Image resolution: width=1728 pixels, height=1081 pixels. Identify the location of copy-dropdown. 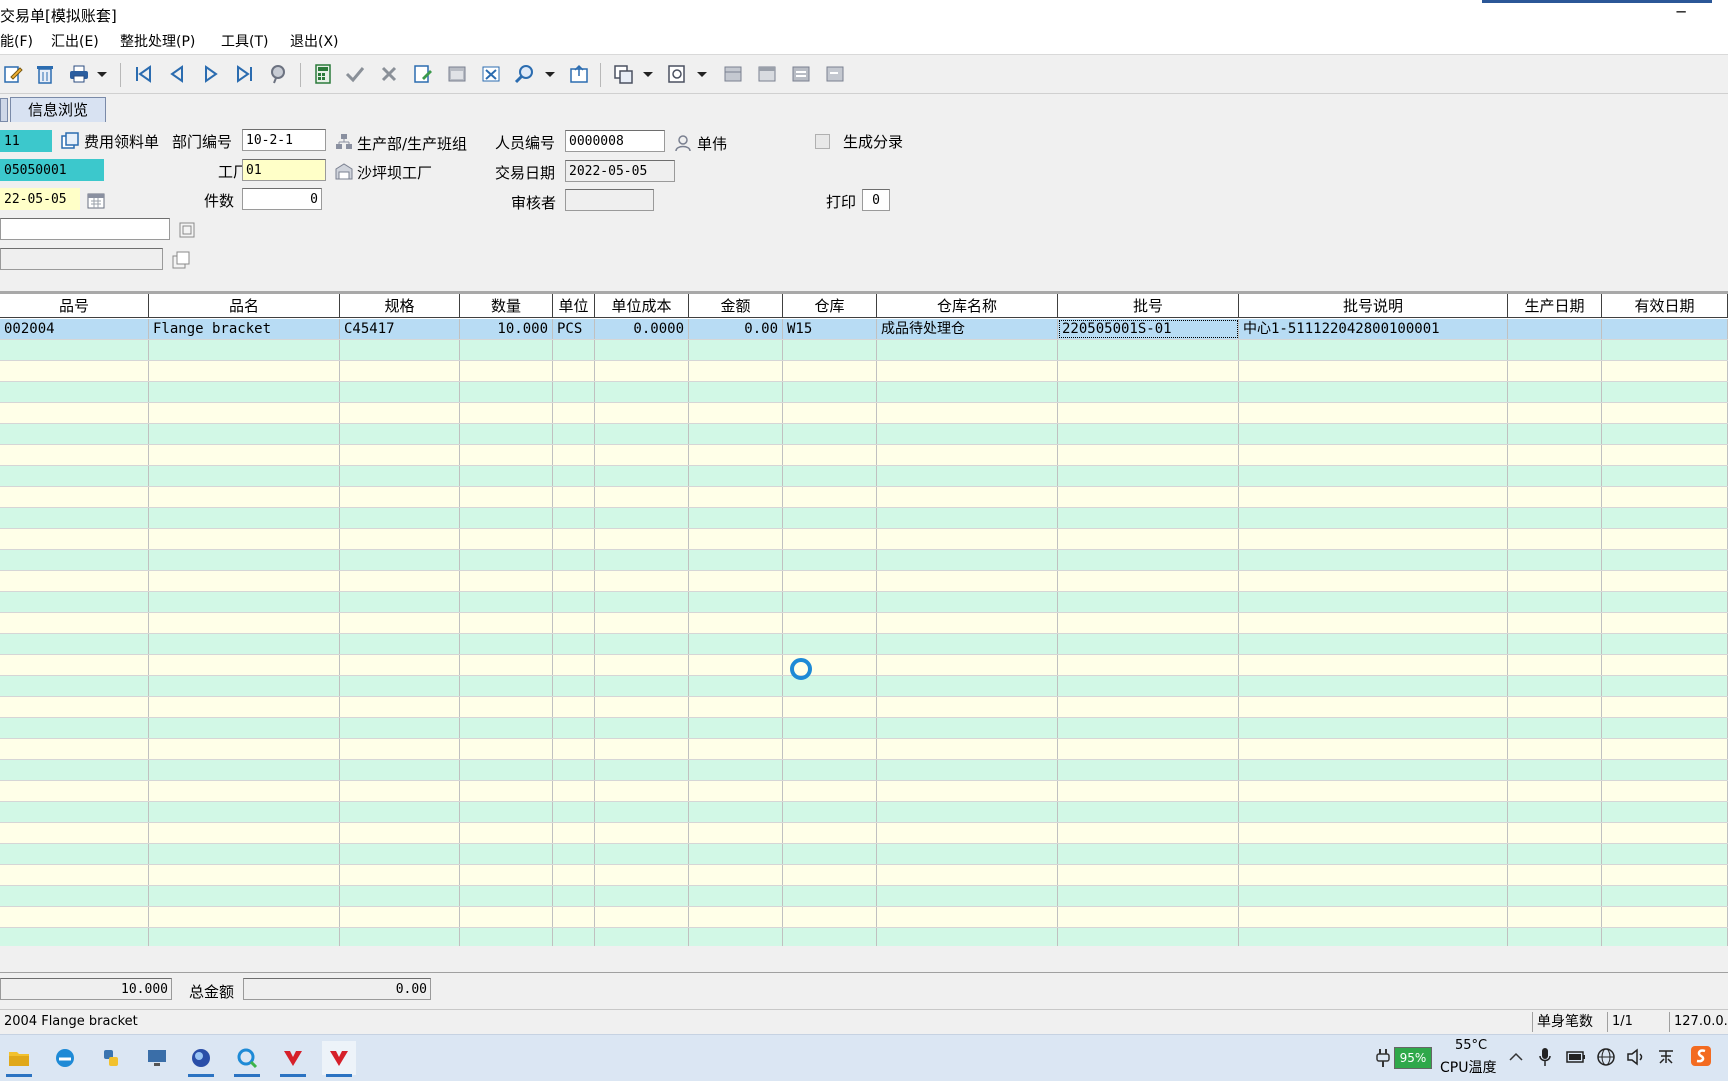
(648, 74).